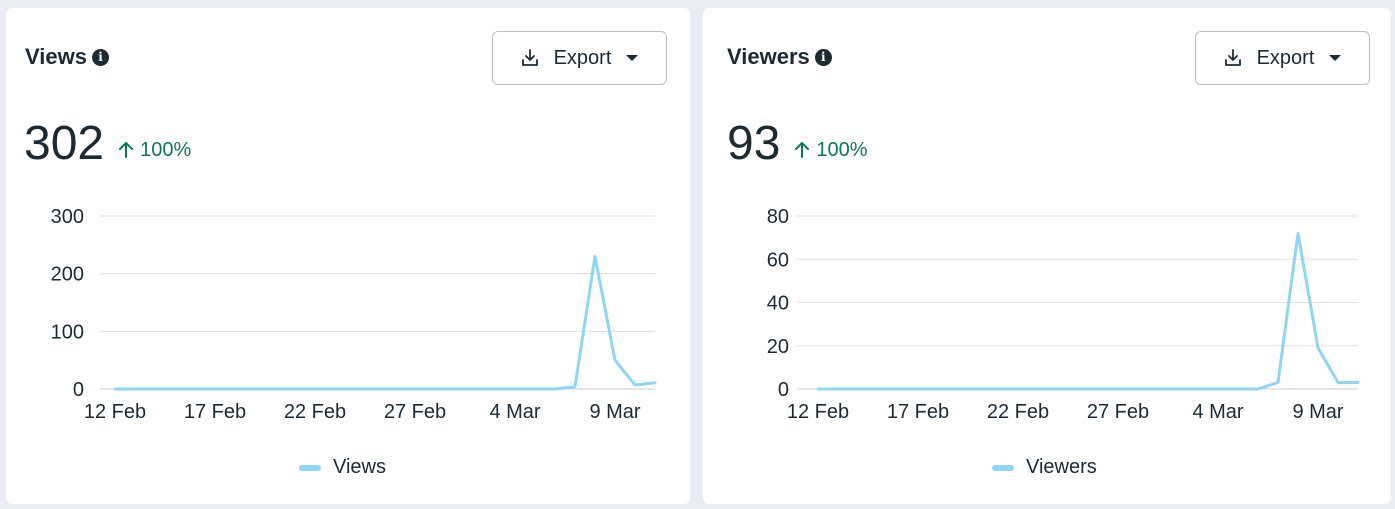 Image resolution: width=1395 pixels, height=509 pixels. I want to click on y-tick-label: 60, so click(778, 260).